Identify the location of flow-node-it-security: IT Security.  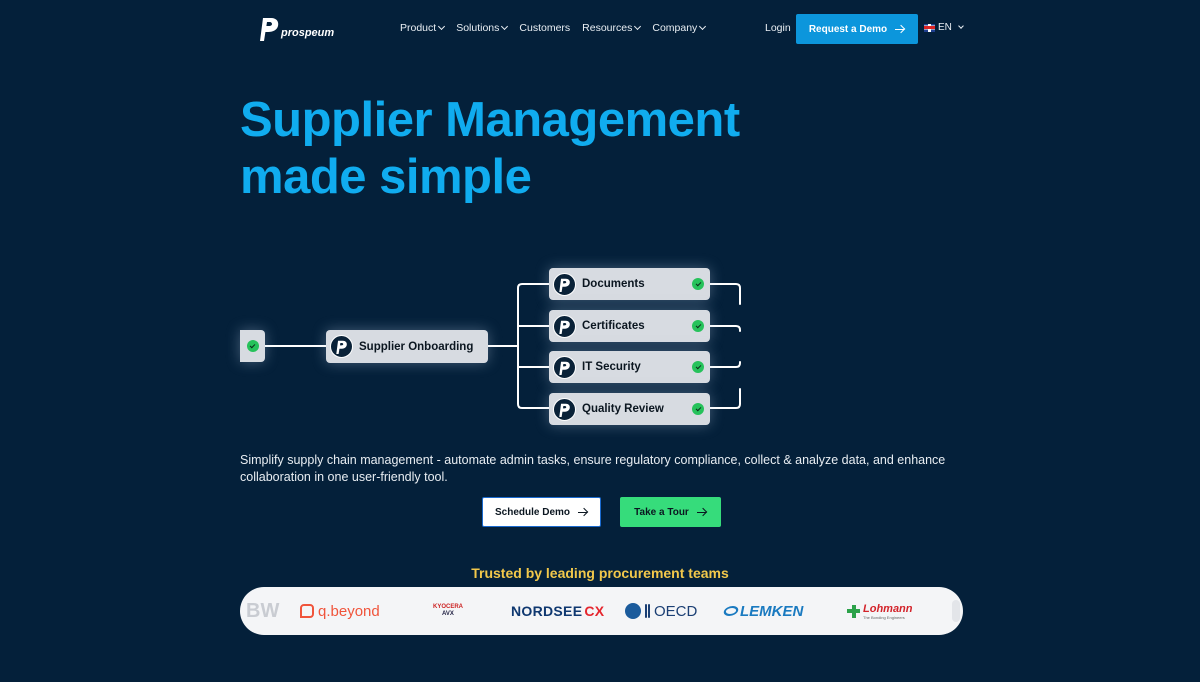
(629, 367).